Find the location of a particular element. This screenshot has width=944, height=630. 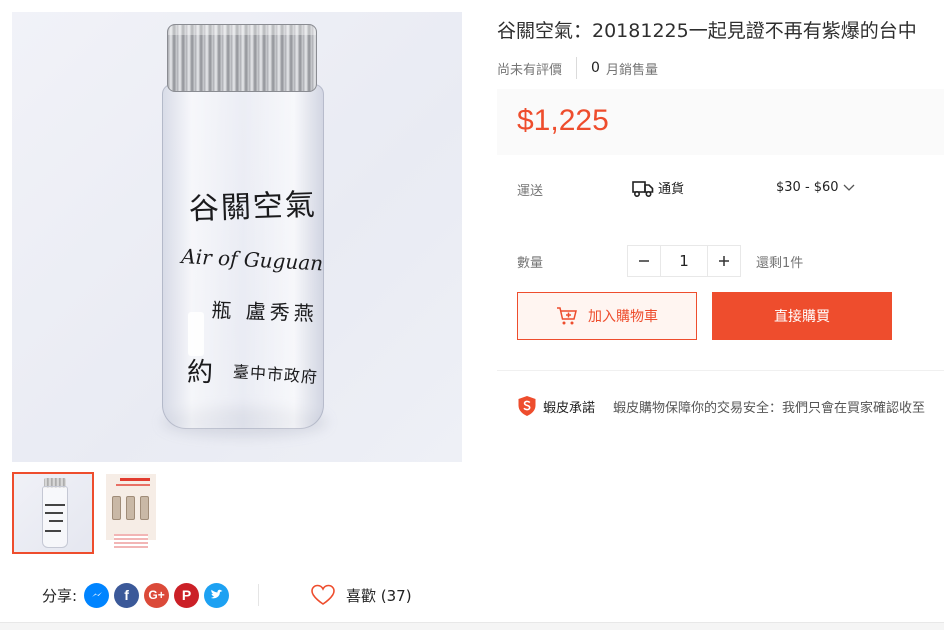

minus-icon is located at coordinates (644, 261).